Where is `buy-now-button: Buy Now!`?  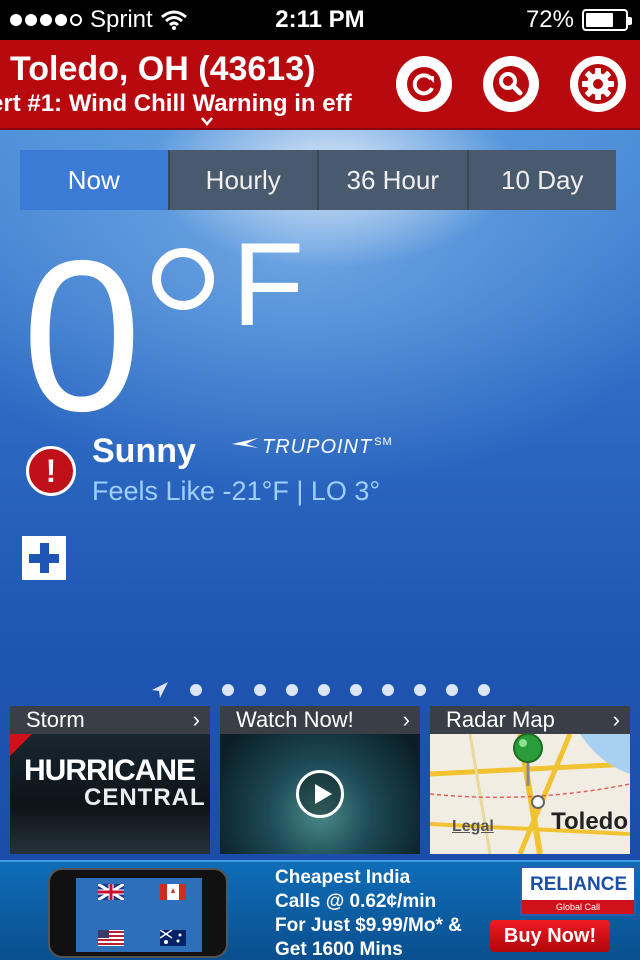 buy-now-button: Buy Now! is located at coordinates (550, 936).